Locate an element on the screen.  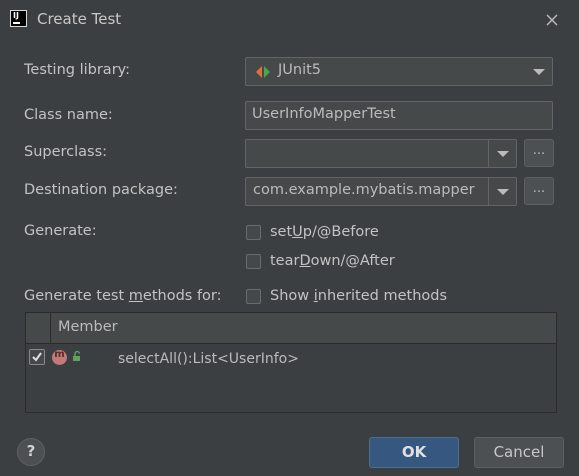
label-text: p/@Before is located at coordinates (340, 232).